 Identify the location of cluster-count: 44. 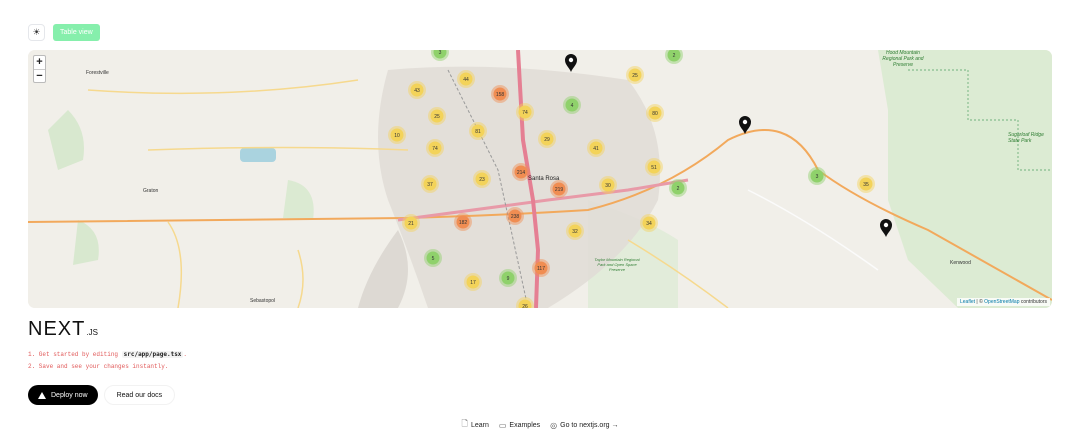
(466, 80).